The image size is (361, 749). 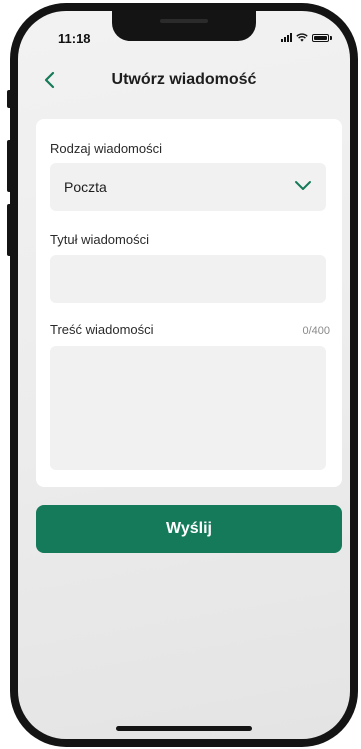 I want to click on app-header: Utwórz wiadomość, so click(x=184, y=80).